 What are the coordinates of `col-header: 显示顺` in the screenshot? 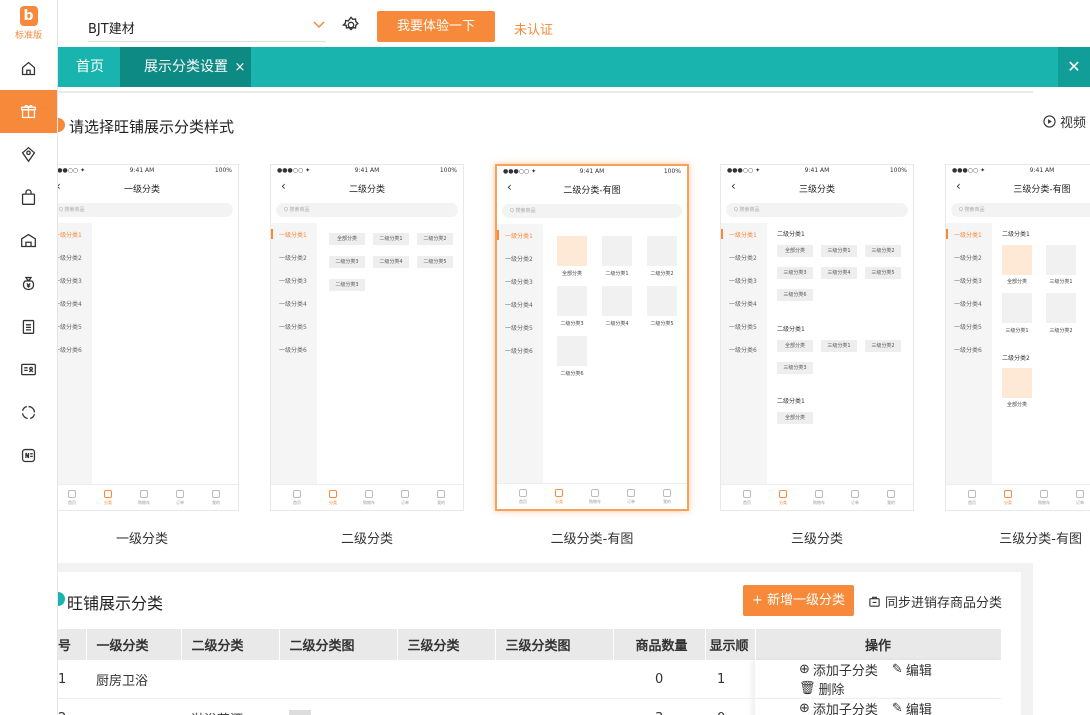 It's located at (730, 644).